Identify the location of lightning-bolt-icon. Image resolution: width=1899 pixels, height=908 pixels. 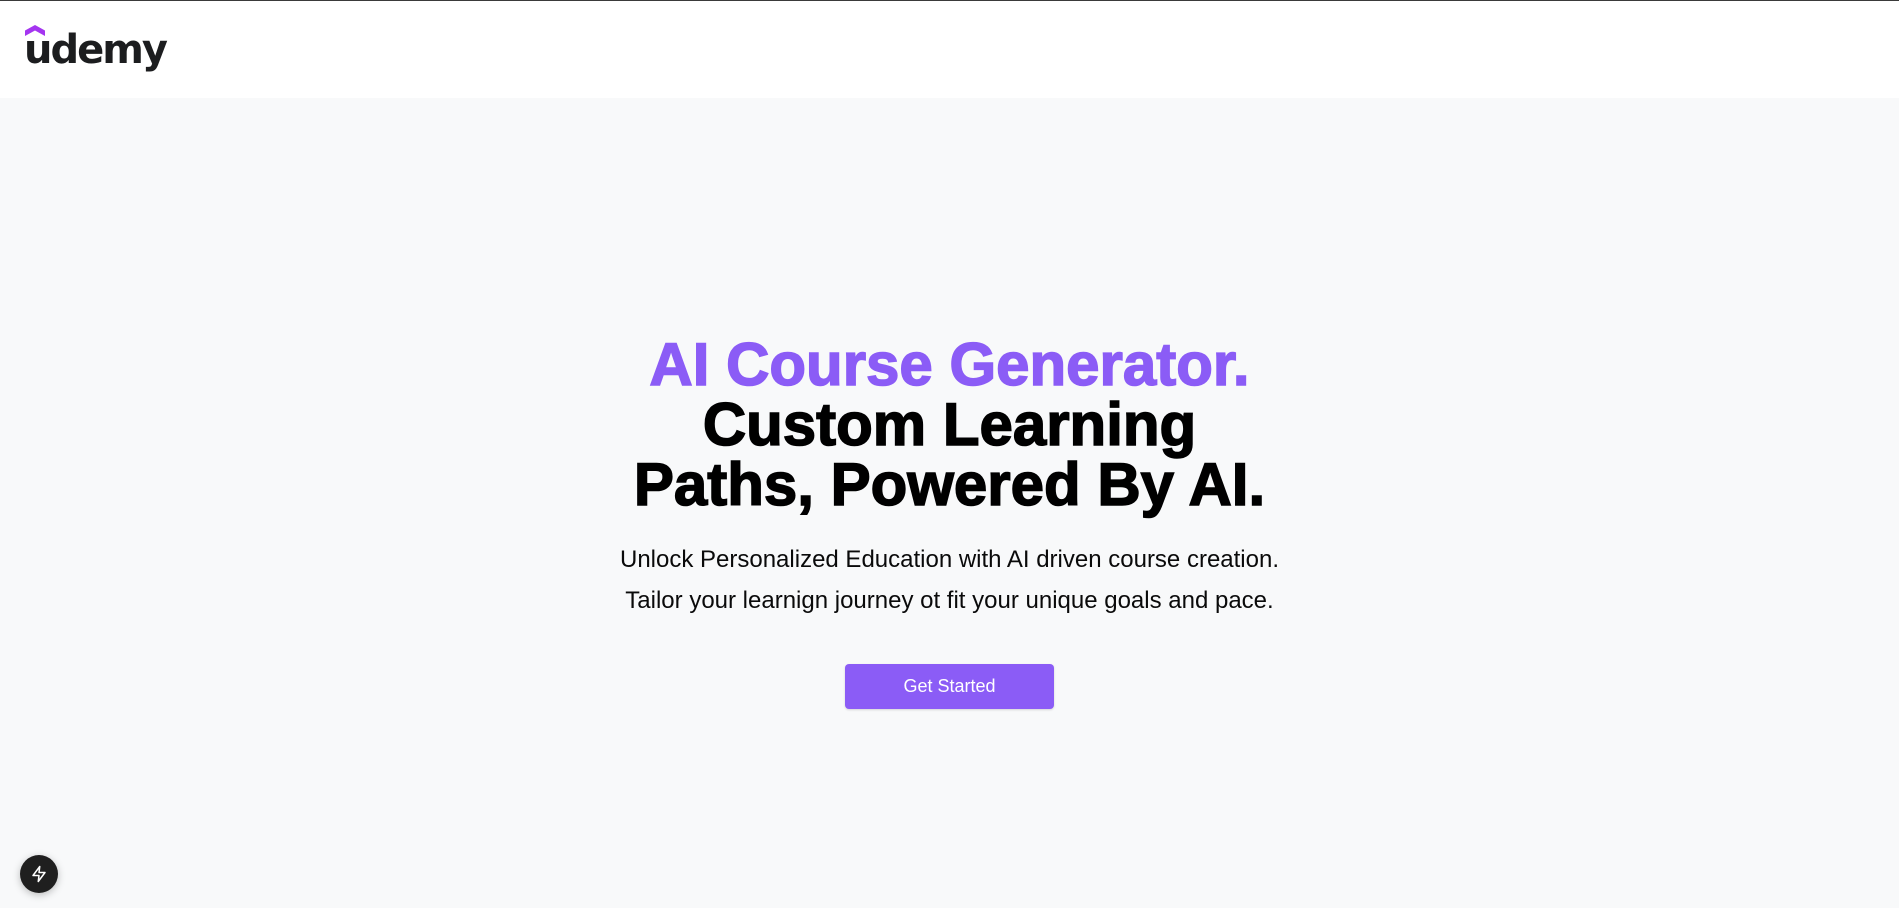
(39, 874).